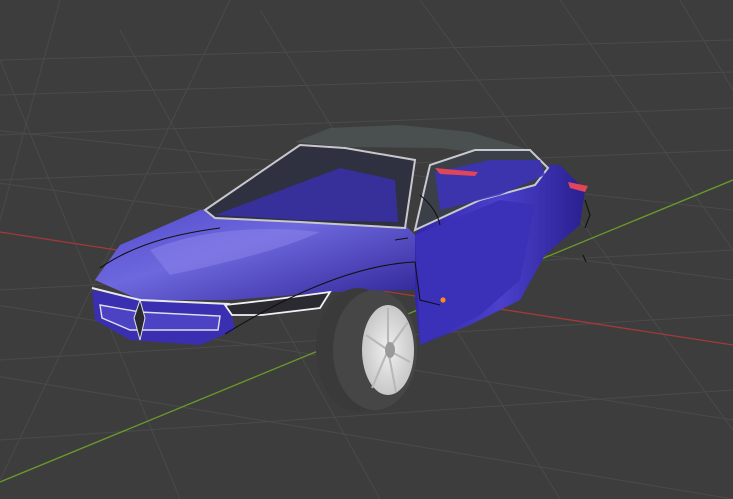 The height and width of the screenshot is (499, 733). Describe the element at coordinates (366, 350) in the screenshot. I see `front-wheel` at that location.